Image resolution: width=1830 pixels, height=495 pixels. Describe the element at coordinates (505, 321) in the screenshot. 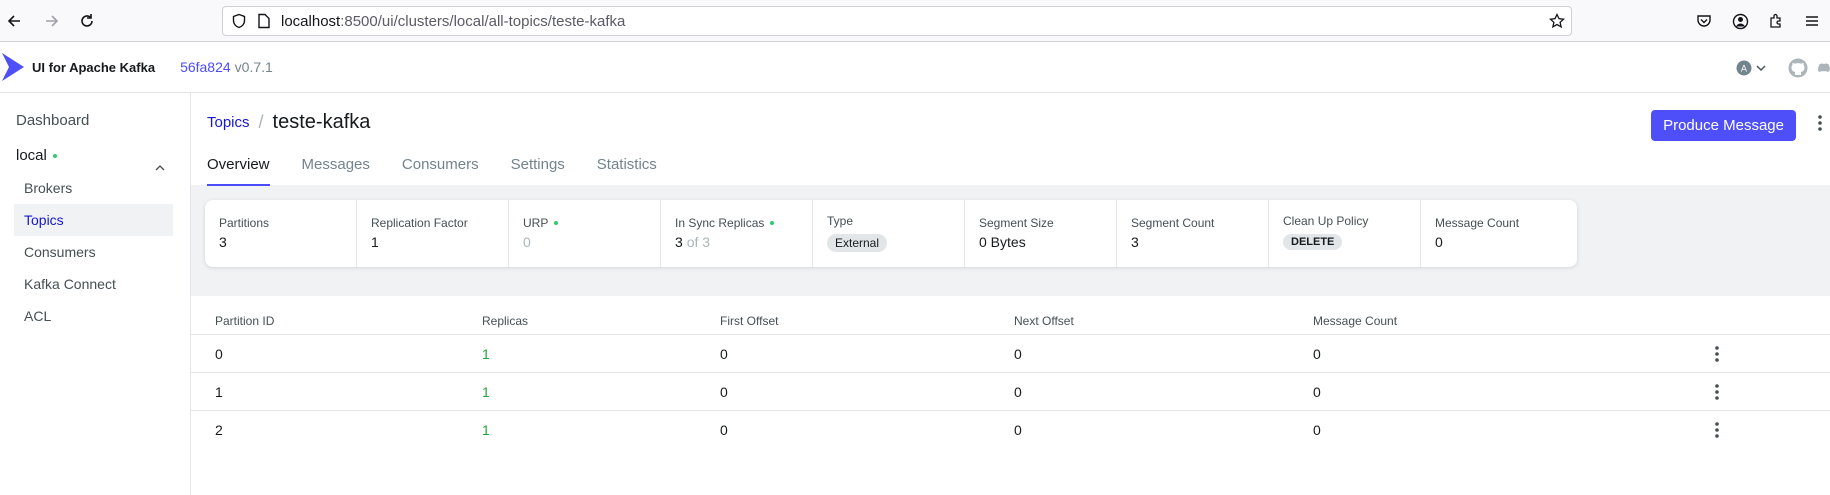

I see `column-header: Replicas` at that location.